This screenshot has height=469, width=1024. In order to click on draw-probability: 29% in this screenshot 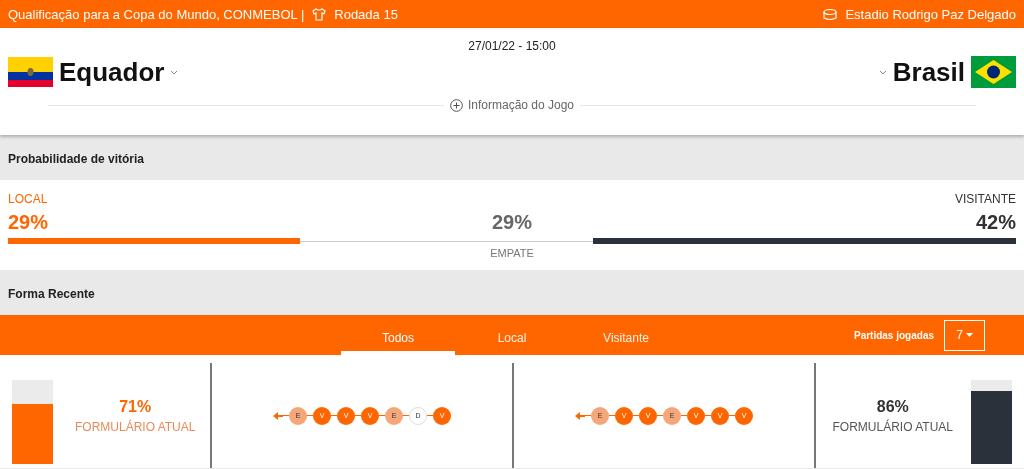, I will do `click(512, 222)`.